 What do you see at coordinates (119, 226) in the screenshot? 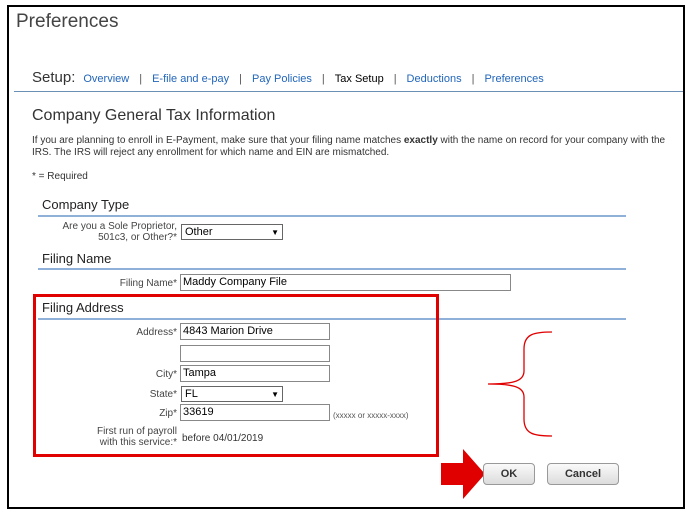
I see `company-type-label-line: Are you a Sole Proprietor,` at bounding box center [119, 226].